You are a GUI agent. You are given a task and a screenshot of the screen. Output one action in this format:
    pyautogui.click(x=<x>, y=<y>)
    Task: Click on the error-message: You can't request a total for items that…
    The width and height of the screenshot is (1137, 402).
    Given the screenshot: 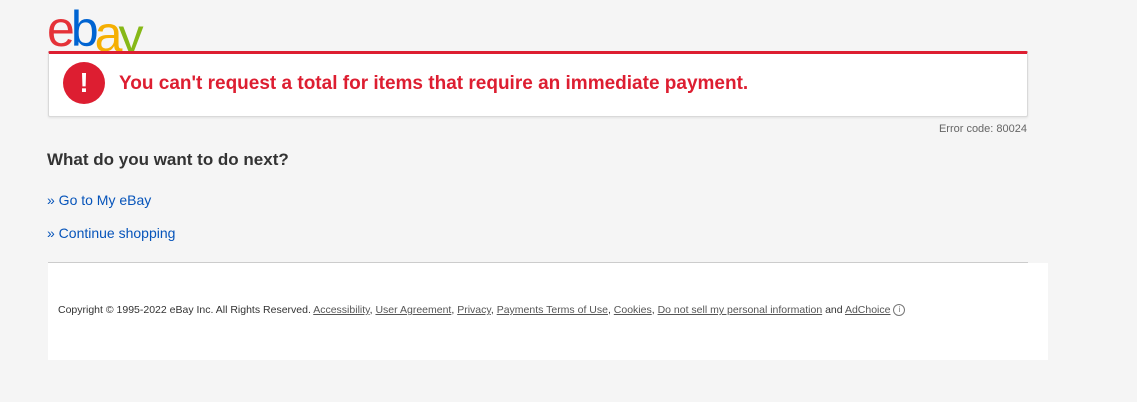 What is the action you would take?
    pyautogui.click(x=434, y=83)
    